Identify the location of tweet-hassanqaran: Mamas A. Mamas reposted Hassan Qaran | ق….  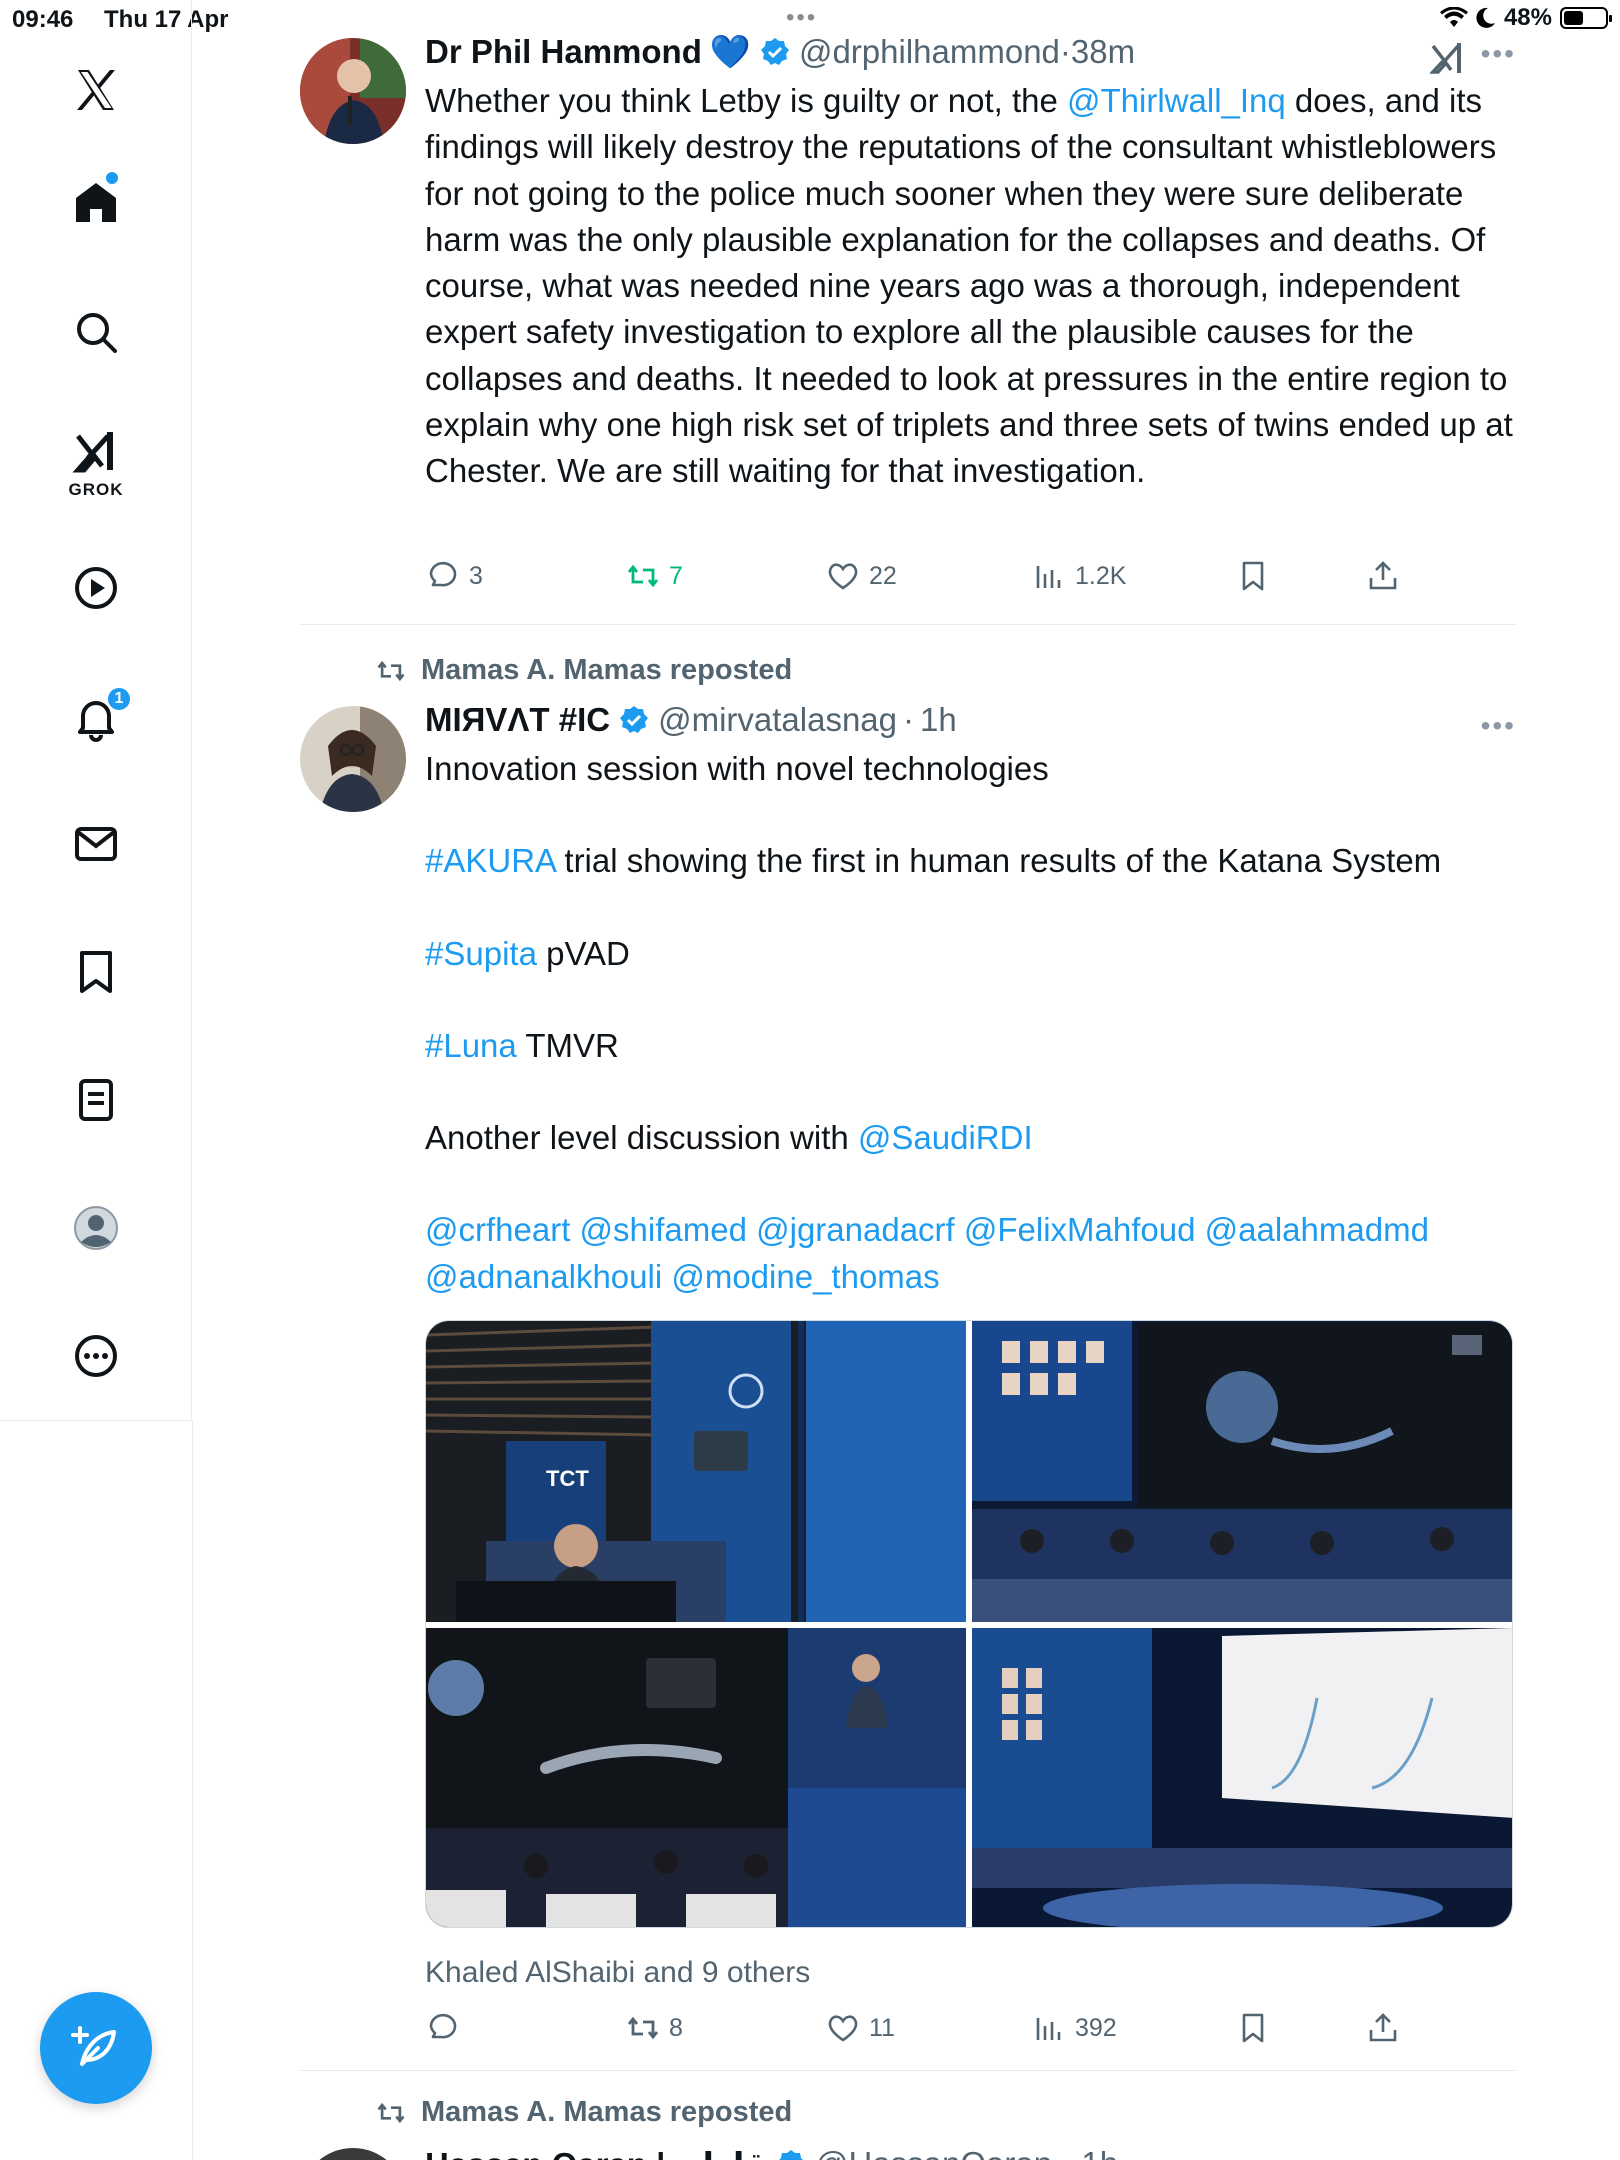
(908, 2119).